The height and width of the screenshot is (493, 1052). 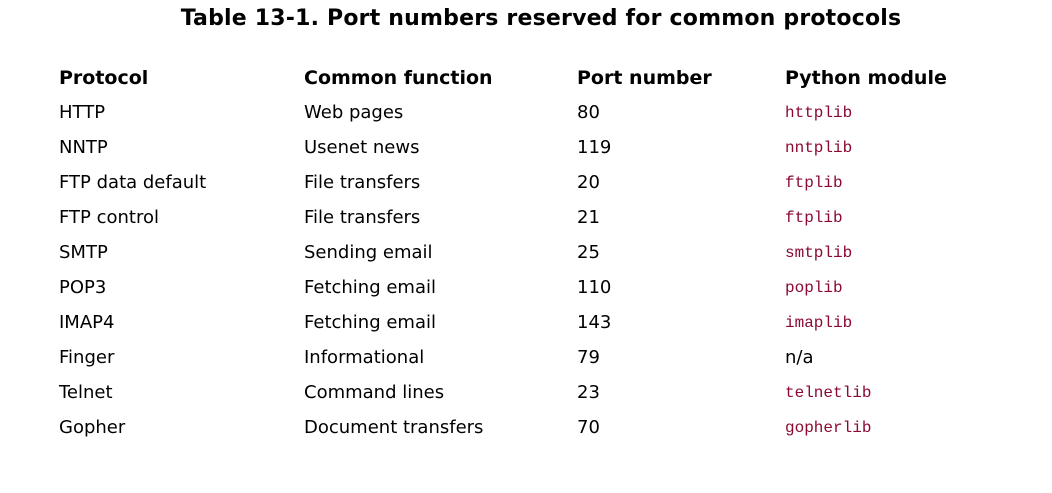 I want to click on cell-module: gopherlib, so click(x=828, y=427).